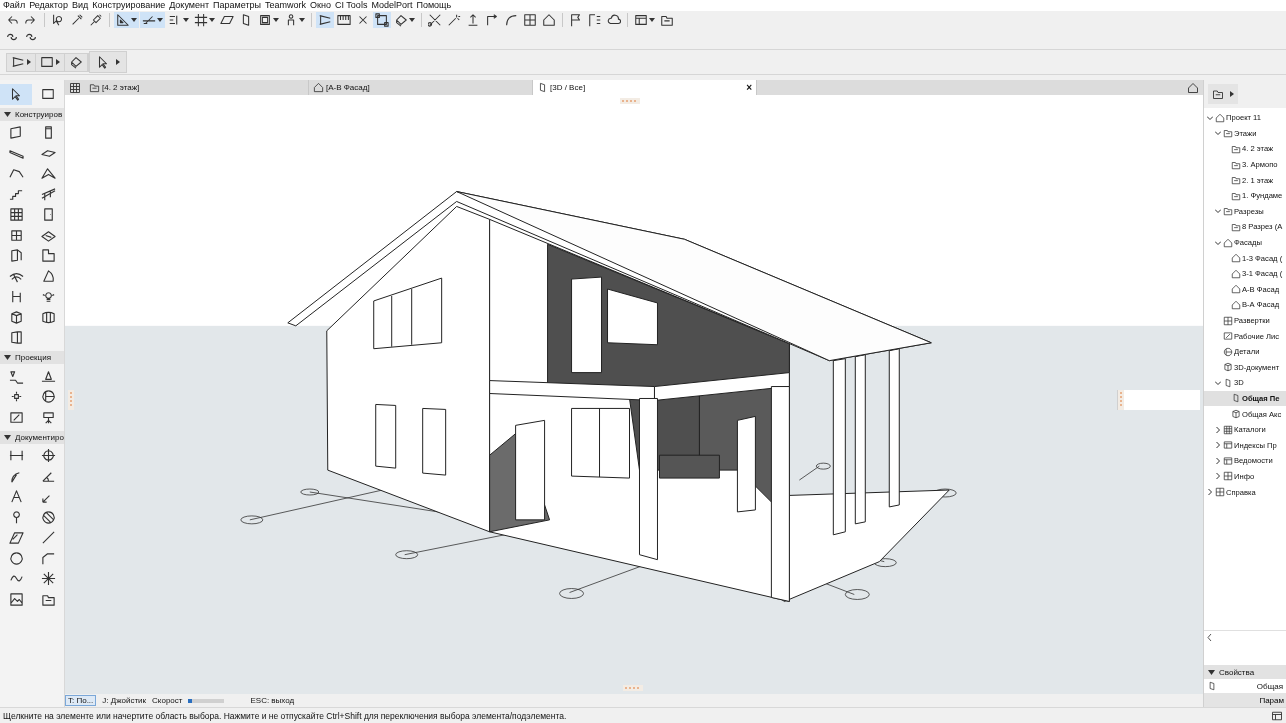  I want to click on close-button: ×, so click(749, 87).